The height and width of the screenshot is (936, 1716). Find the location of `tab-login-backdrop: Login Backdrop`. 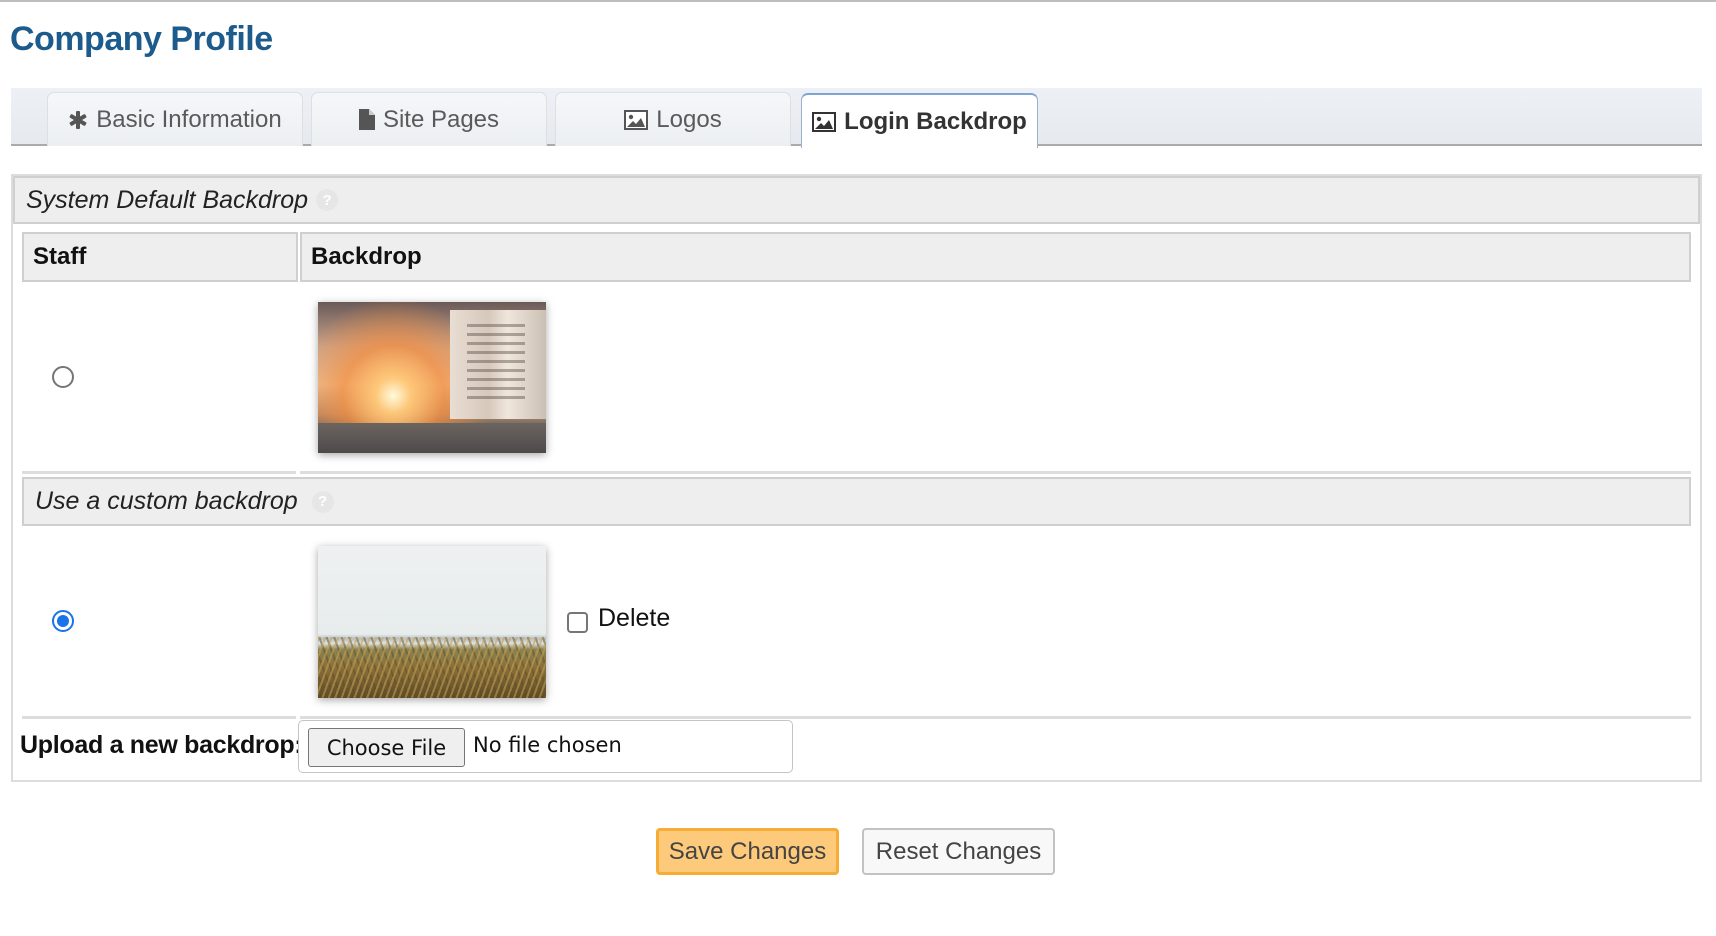

tab-login-backdrop: Login Backdrop is located at coordinates (919, 120).